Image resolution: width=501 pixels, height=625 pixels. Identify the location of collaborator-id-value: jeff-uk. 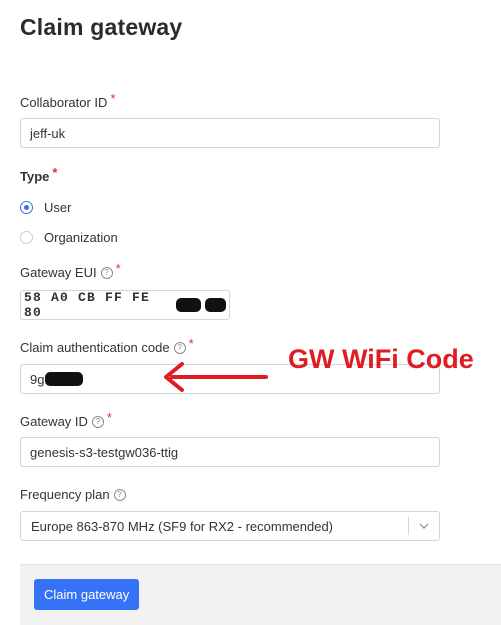
(48, 133).